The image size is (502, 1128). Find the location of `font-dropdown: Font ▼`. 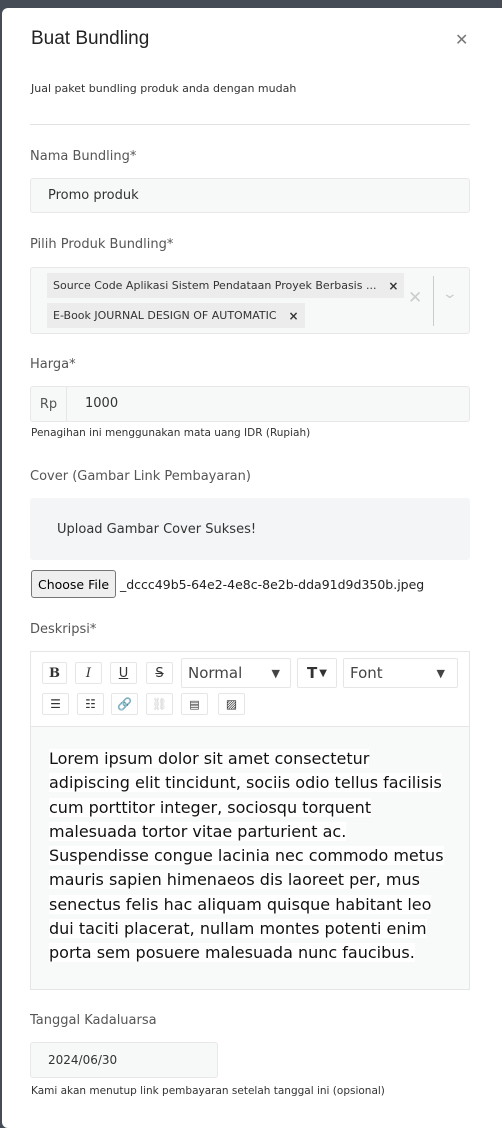

font-dropdown: Font ▼ is located at coordinates (400, 673).